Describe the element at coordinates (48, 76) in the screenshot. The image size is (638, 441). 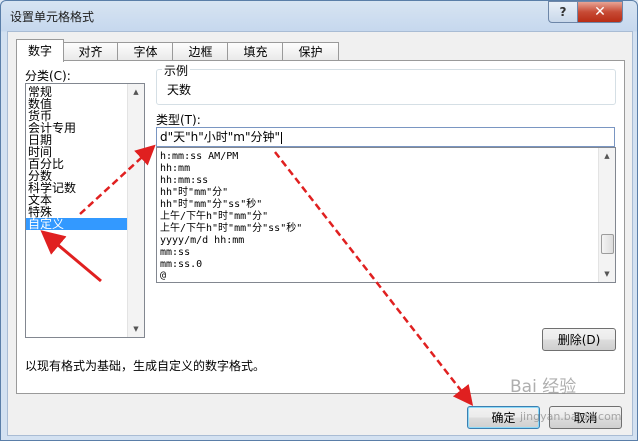
I see `category-label: 分类(C):` at that location.